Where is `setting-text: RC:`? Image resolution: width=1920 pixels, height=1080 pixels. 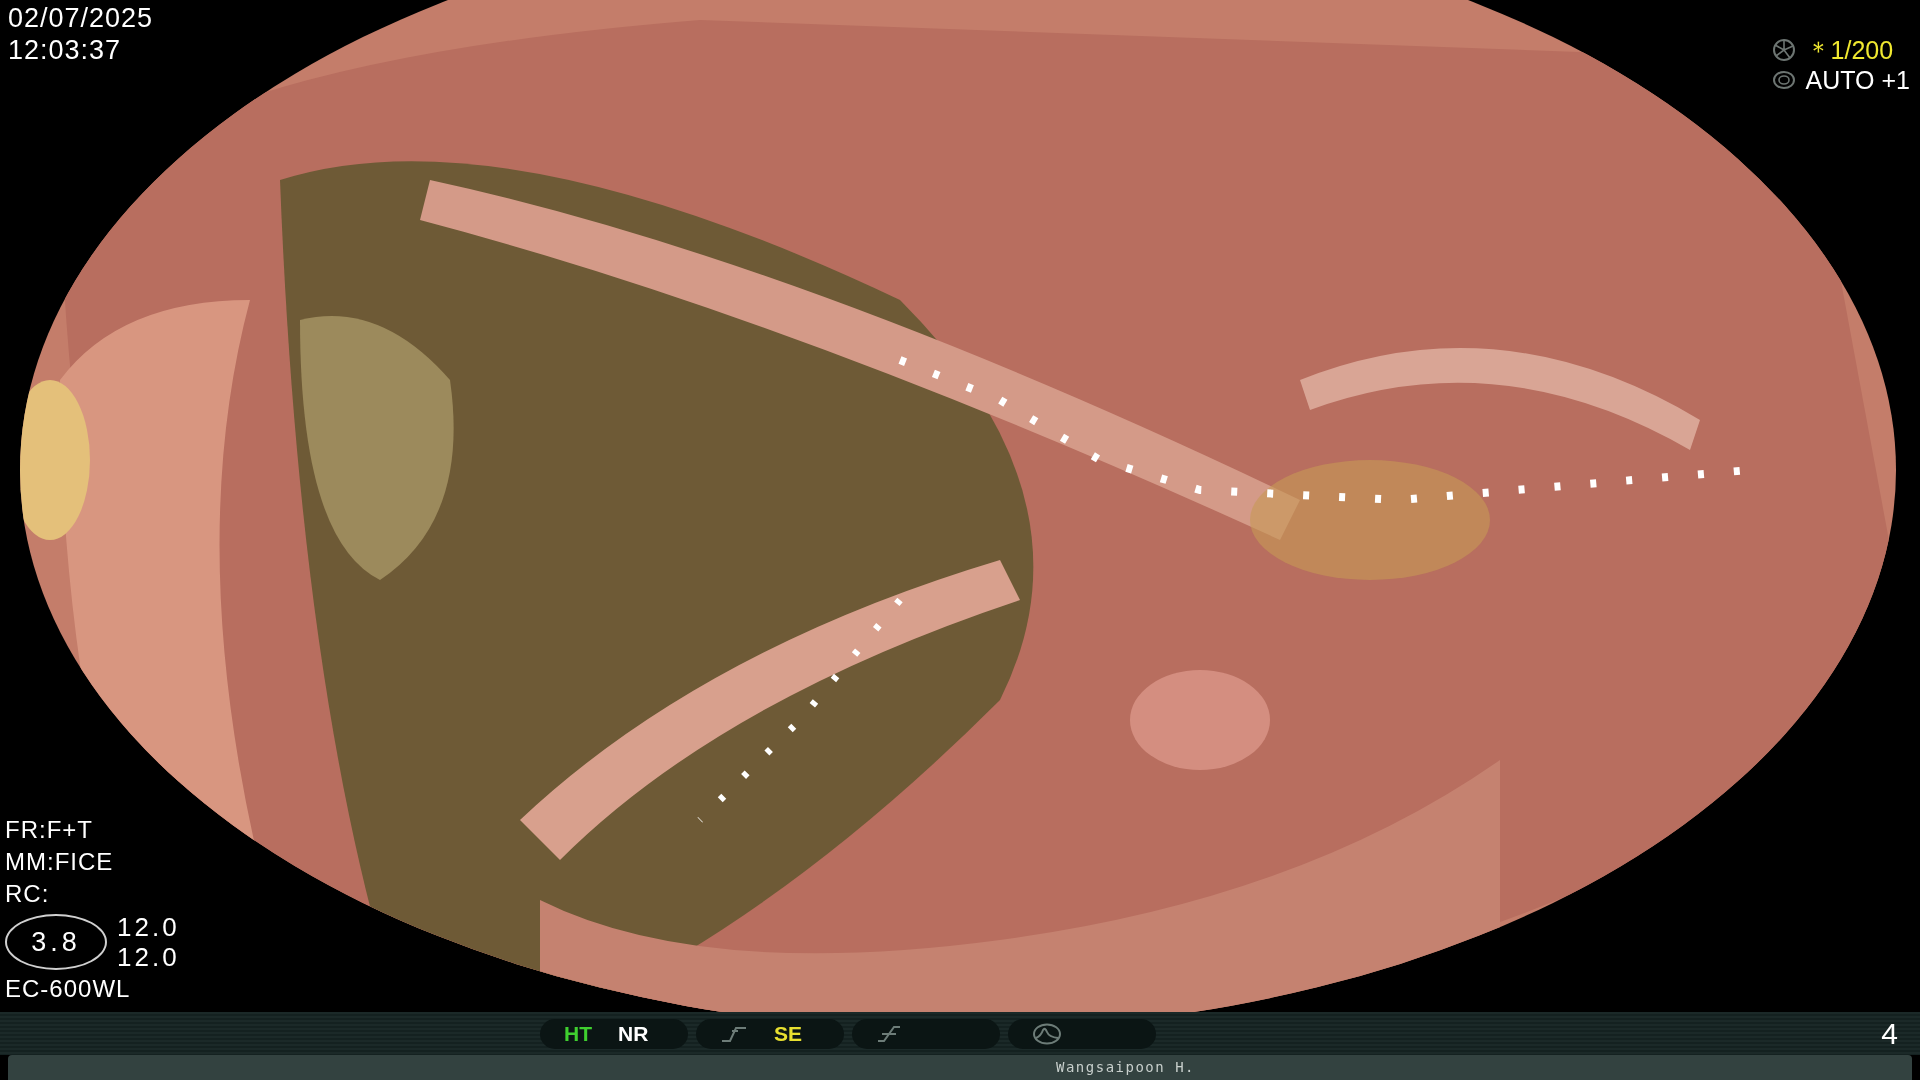
setting-text: RC: is located at coordinates (28, 894).